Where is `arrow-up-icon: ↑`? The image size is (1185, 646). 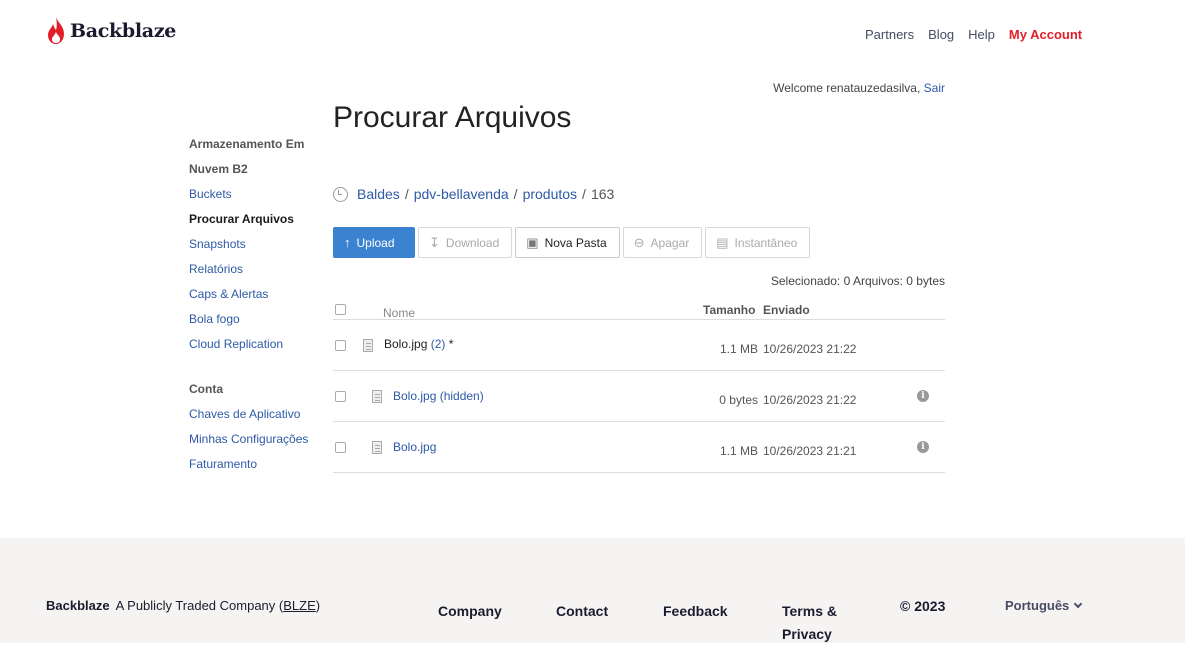 arrow-up-icon: ↑ is located at coordinates (347, 242).